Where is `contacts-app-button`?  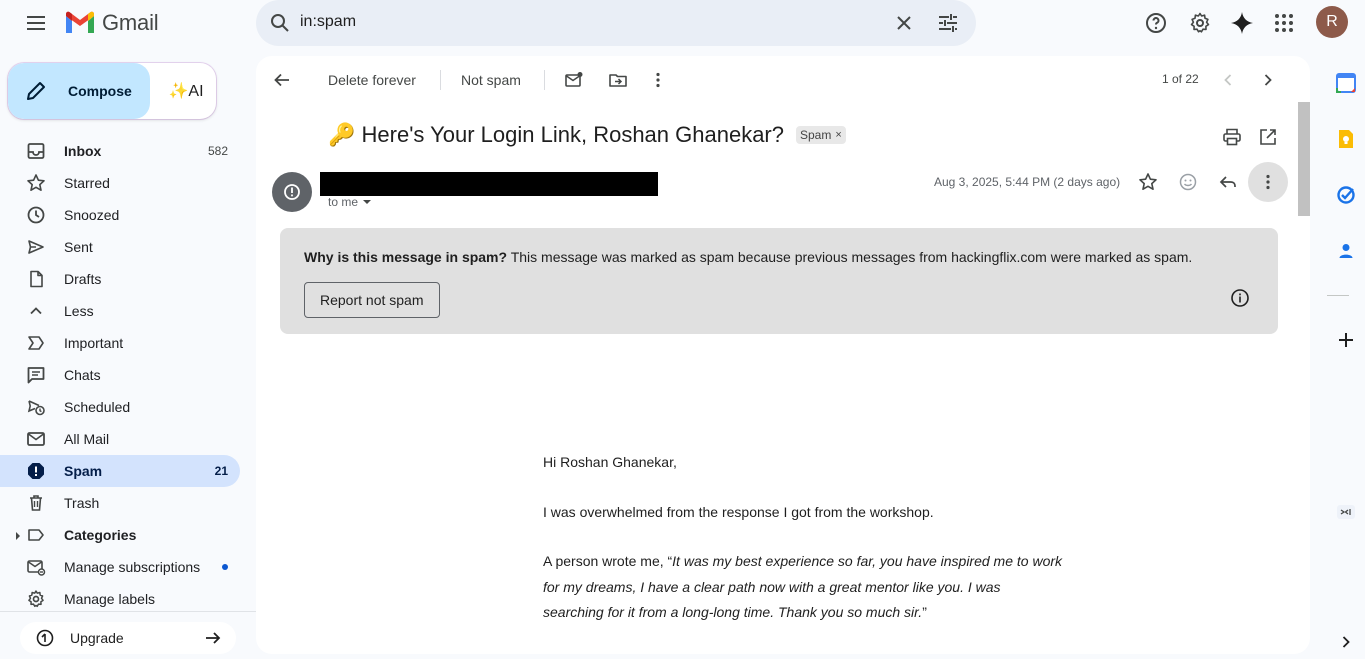 contacts-app-button is located at coordinates (1345, 251).